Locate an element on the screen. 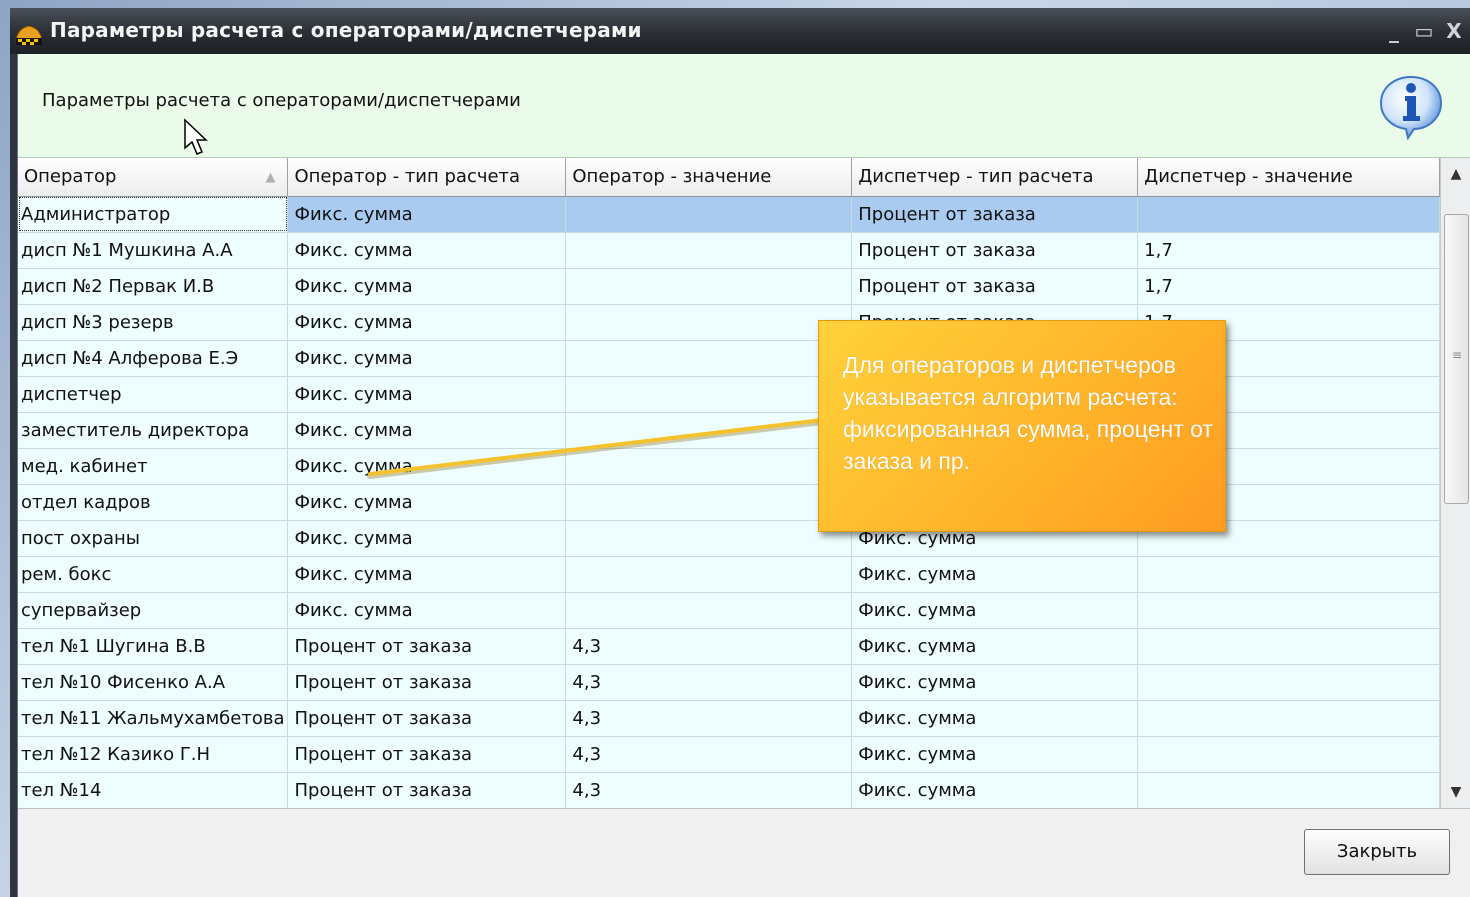  table-row: заместитель директора Фикс. сумма is located at coordinates (729, 430).